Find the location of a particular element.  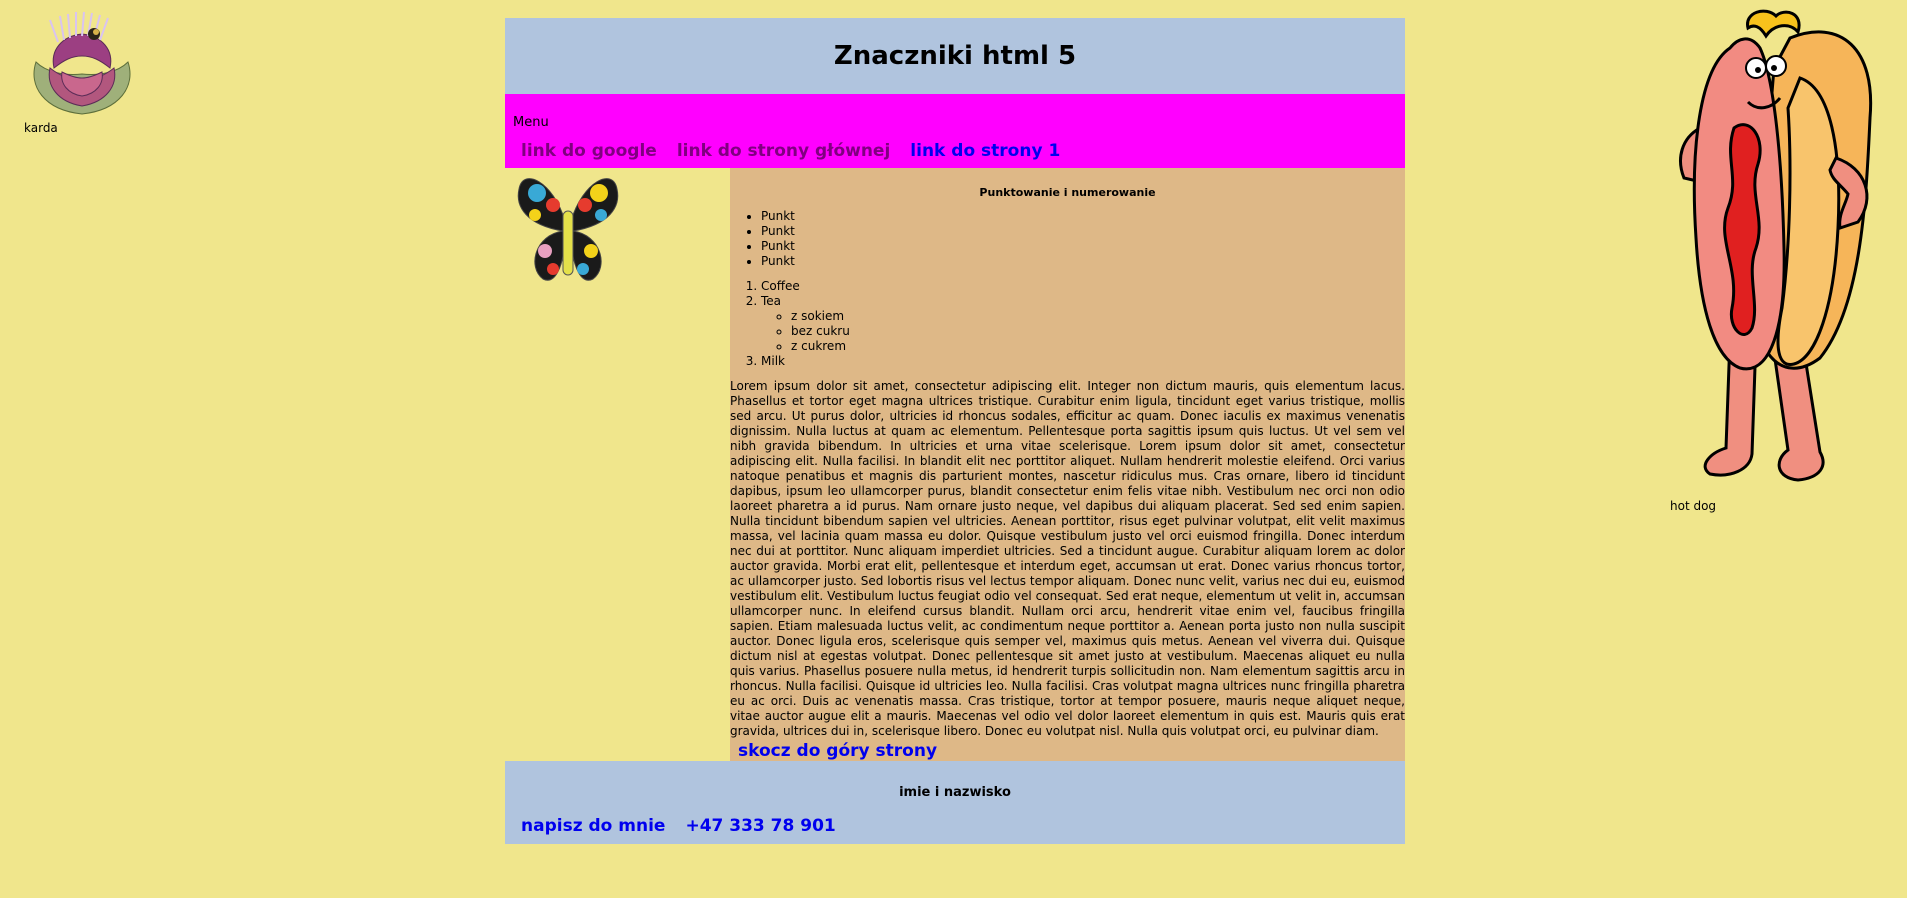

author-name: imie i nazwisko is located at coordinates (955, 792).